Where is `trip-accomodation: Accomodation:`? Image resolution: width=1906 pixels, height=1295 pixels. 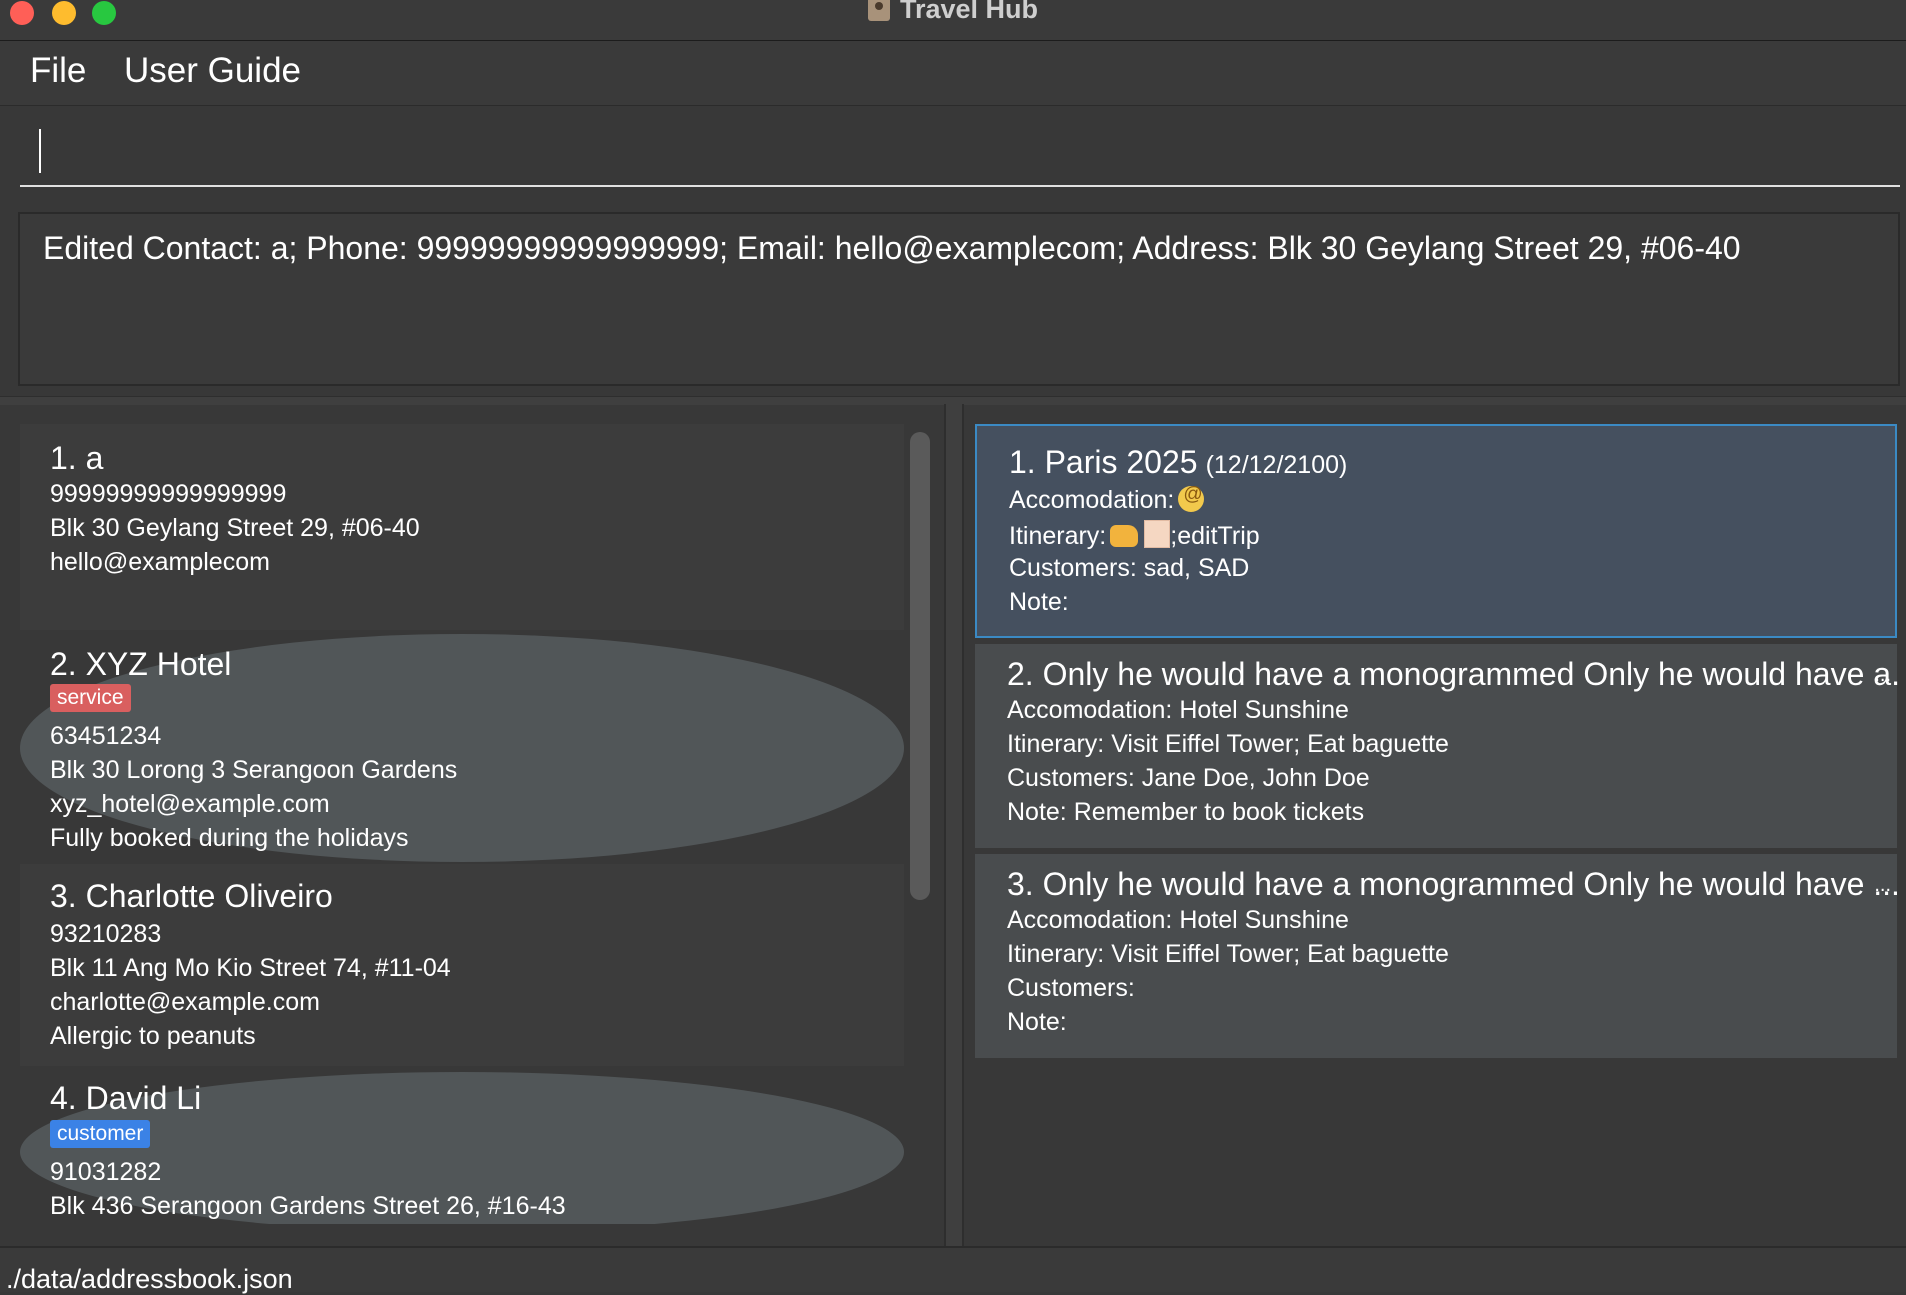
trip-accomodation: Accomodation: is located at coordinates (1107, 499).